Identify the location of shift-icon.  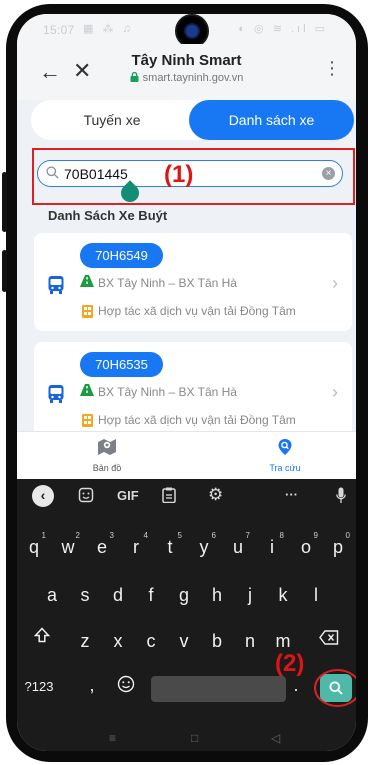
(42, 635).